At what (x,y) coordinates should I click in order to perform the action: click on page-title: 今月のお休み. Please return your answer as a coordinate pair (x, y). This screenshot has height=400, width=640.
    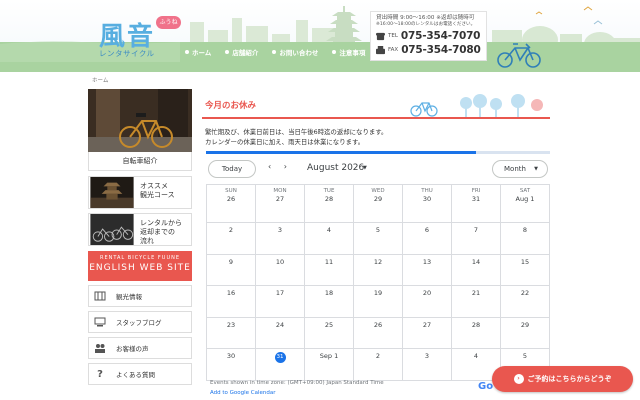
    Looking at the image, I should click on (231, 106).